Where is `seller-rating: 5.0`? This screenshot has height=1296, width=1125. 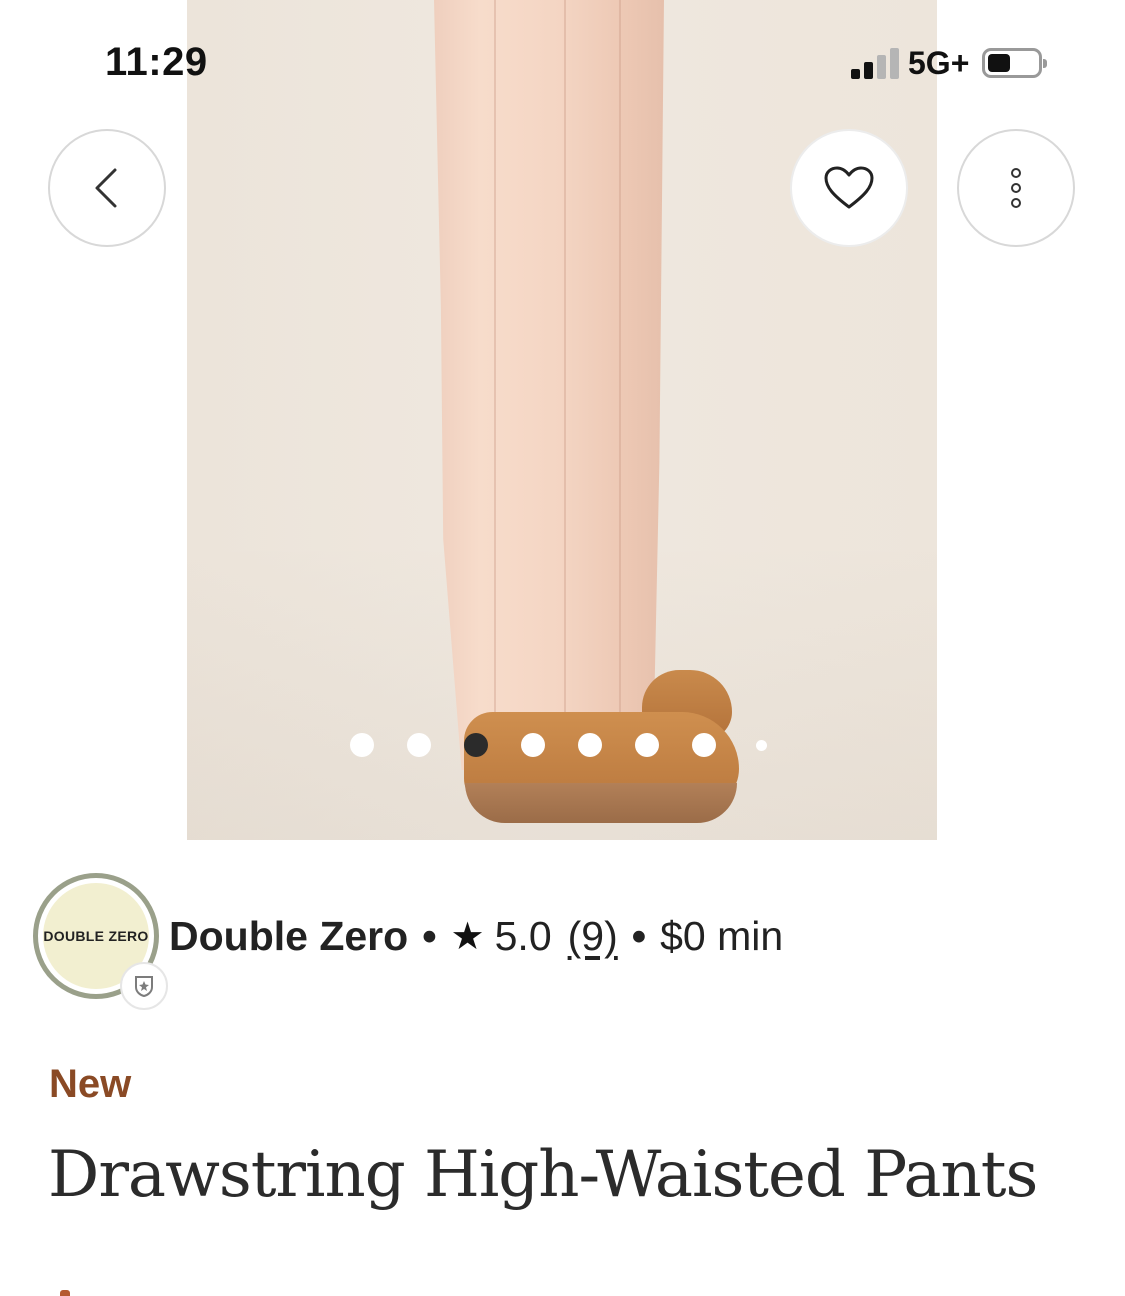 seller-rating: 5.0 is located at coordinates (523, 935).